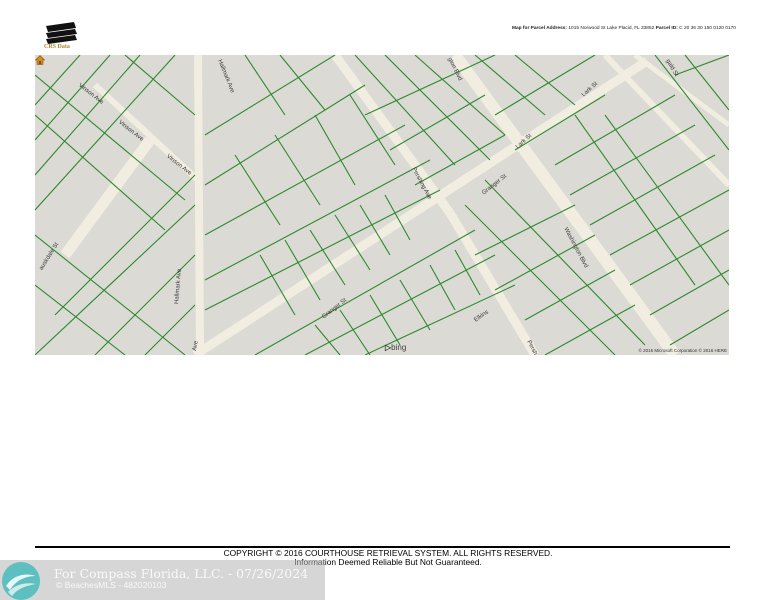  What do you see at coordinates (611, 28) in the screenshot?
I see `parcel-address: 1015 Norwood St Lake Placid, FL 33852` at bounding box center [611, 28].